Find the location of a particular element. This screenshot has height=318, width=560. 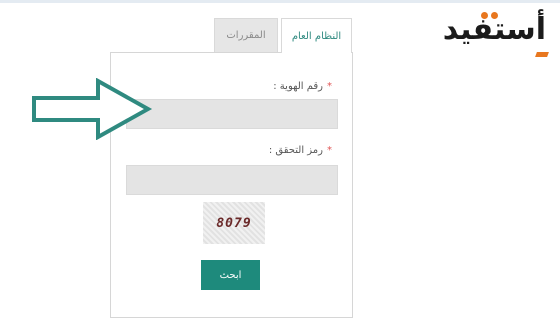

verification-code-input is located at coordinates (232, 180).